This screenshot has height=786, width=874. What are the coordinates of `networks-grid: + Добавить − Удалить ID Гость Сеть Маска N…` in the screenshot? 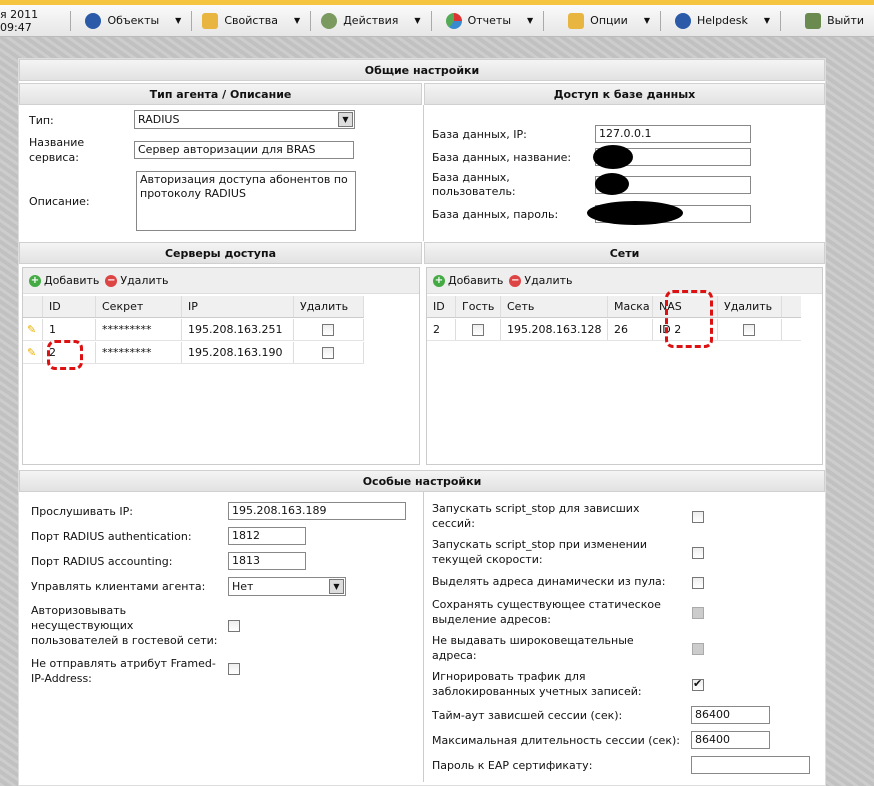 It's located at (624, 366).